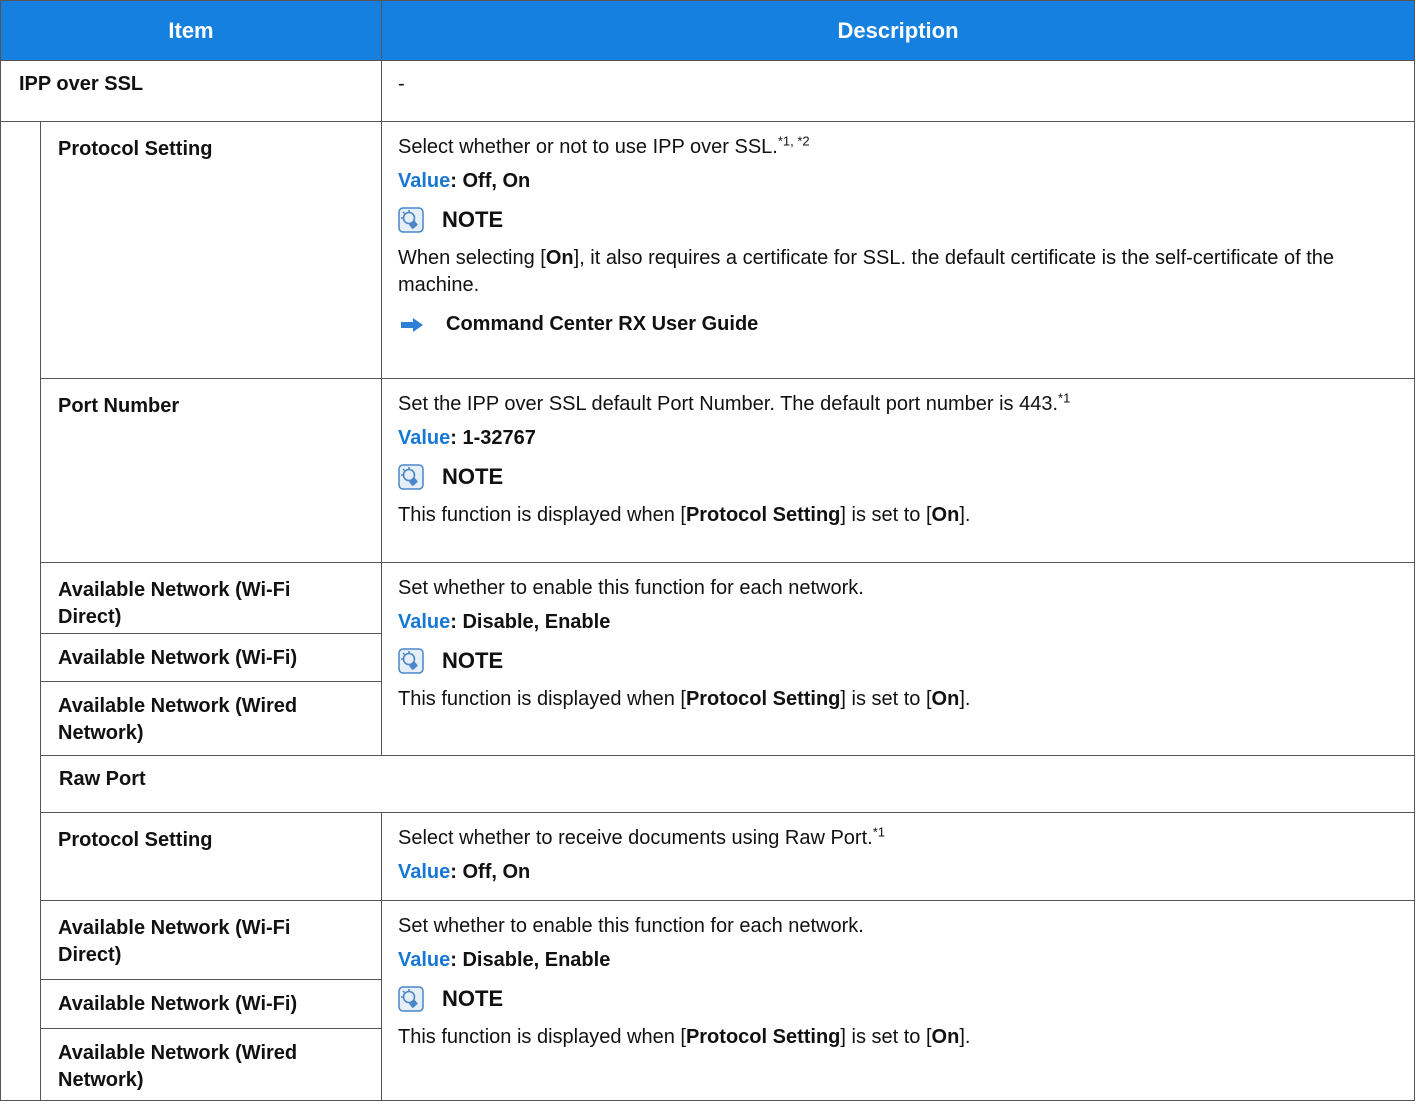  Describe the element at coordinates (102, 779) in the screenshot. I see `section-title: Raw Port` at that location.